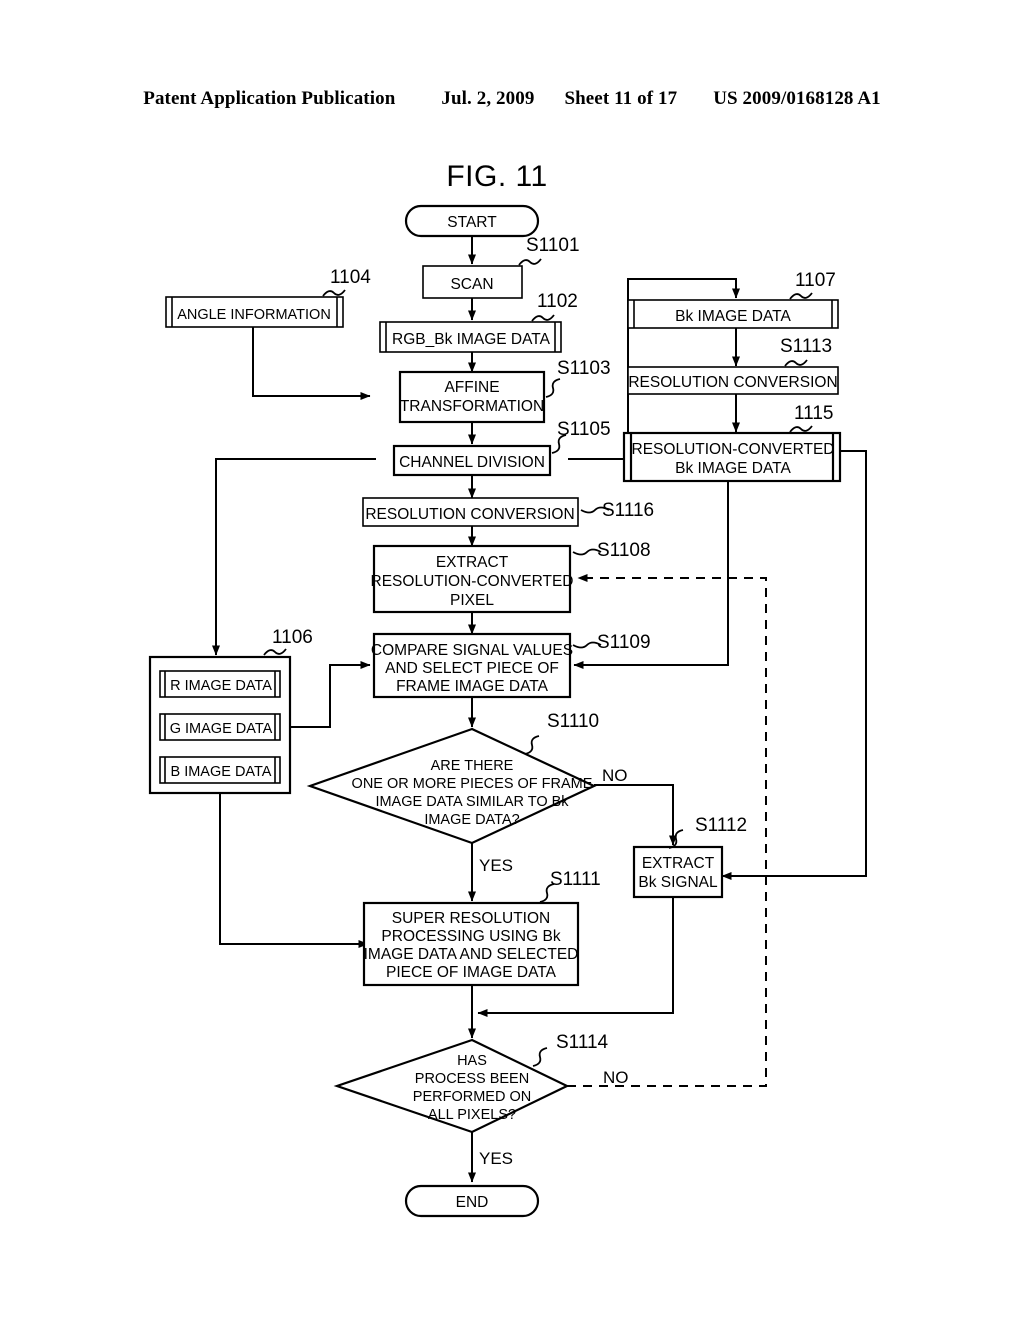 The width and height of the screenshot is (1024, 1320). I want to click on ref-label-1115: 1115, so click(813, 413).